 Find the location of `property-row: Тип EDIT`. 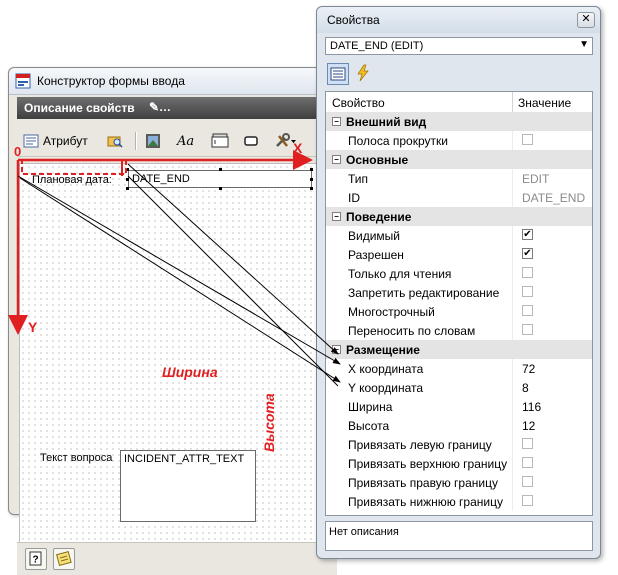

property-row: Тип EDIT is located at coordinates (459, 178).